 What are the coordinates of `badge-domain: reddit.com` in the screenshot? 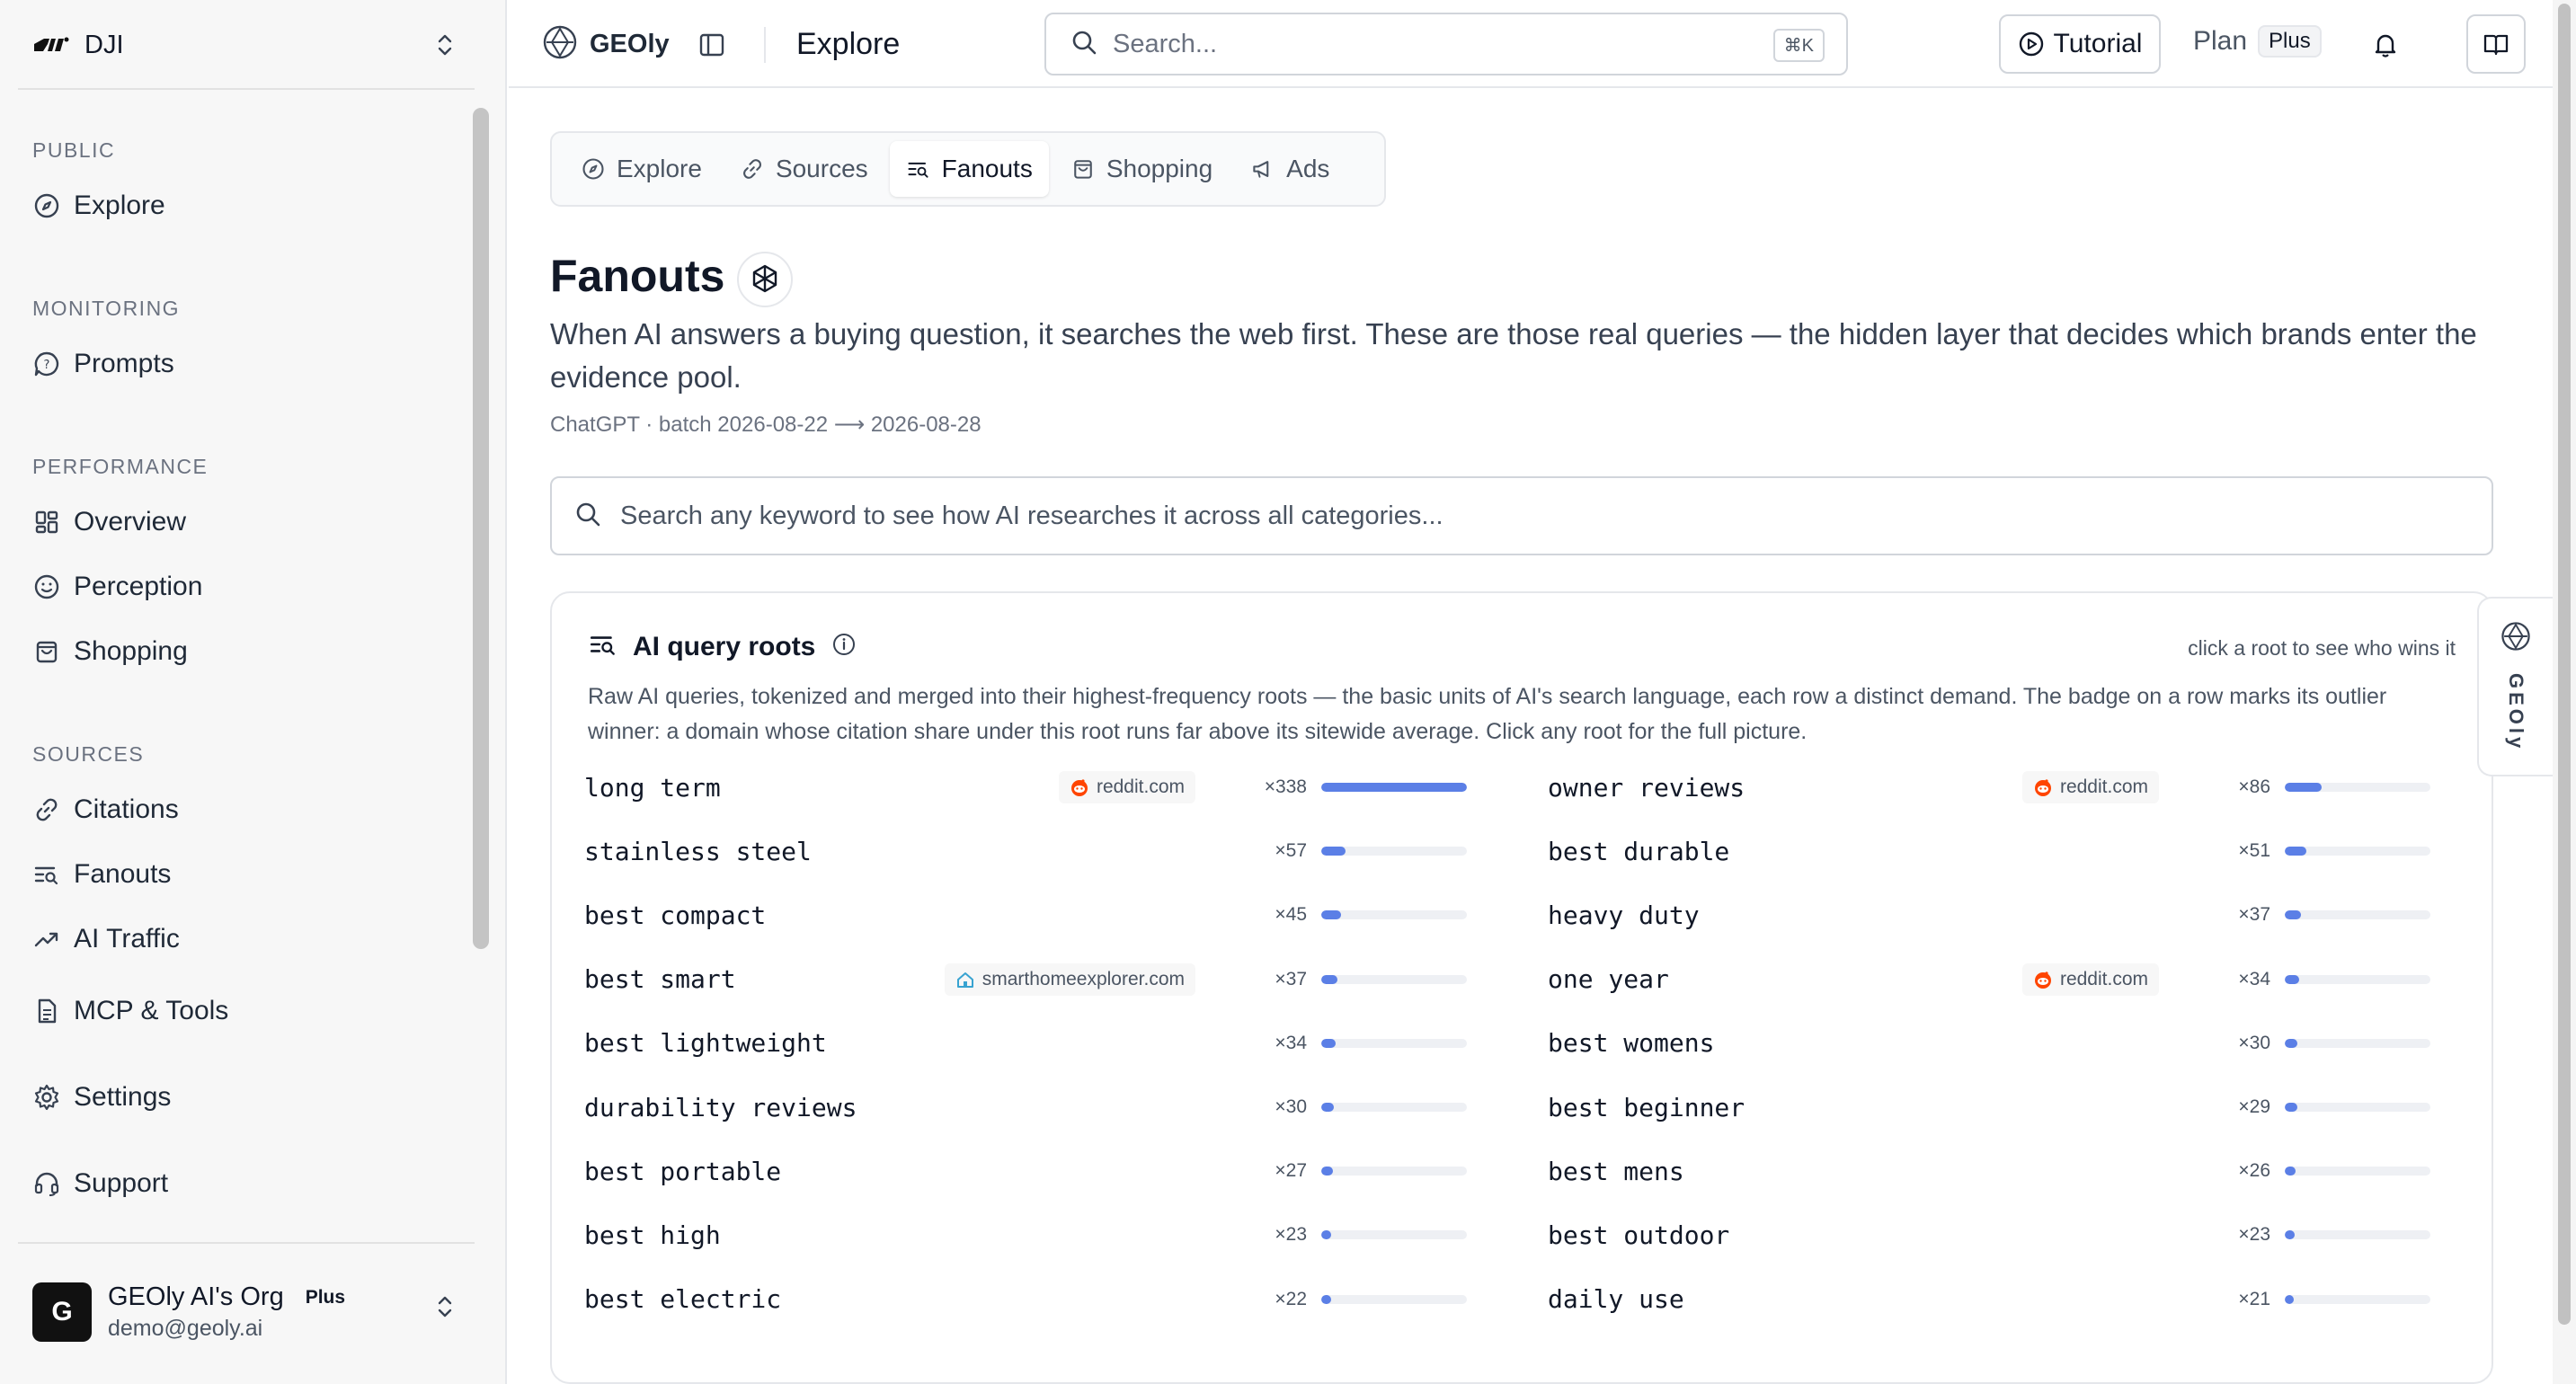 It's located at (1140, 786).